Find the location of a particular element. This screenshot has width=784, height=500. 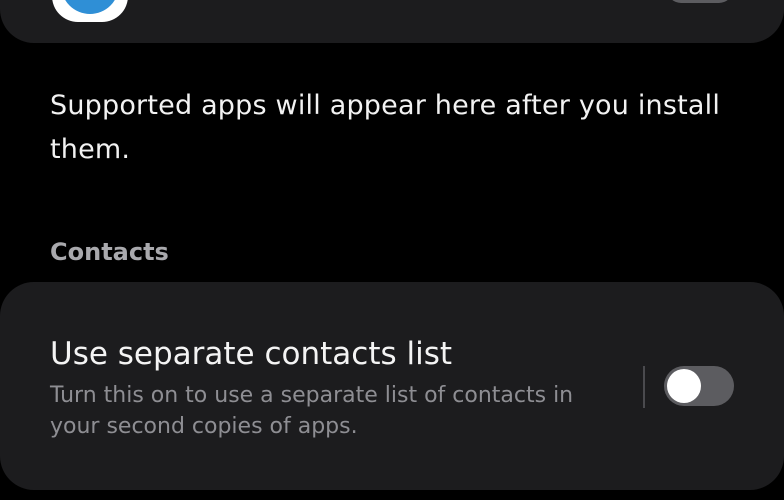

app-list-card is located at coordinates (392, 21).